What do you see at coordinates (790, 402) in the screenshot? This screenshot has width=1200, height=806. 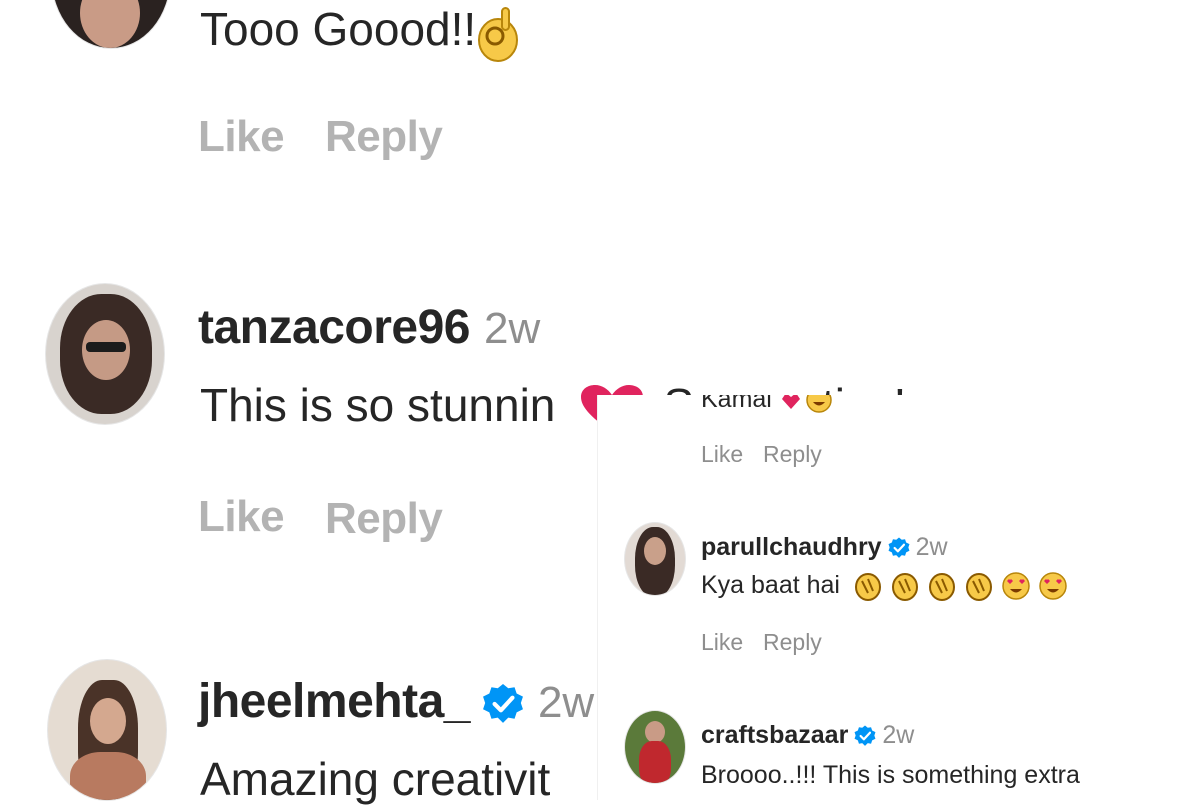 I see `red-heart-emoji` at bounding box center [790, 402].